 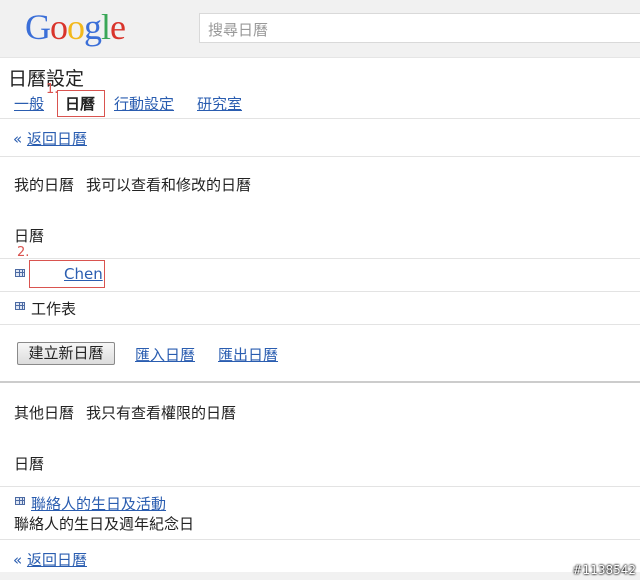 I want to click on section-divider, so click(x=320, y=382).